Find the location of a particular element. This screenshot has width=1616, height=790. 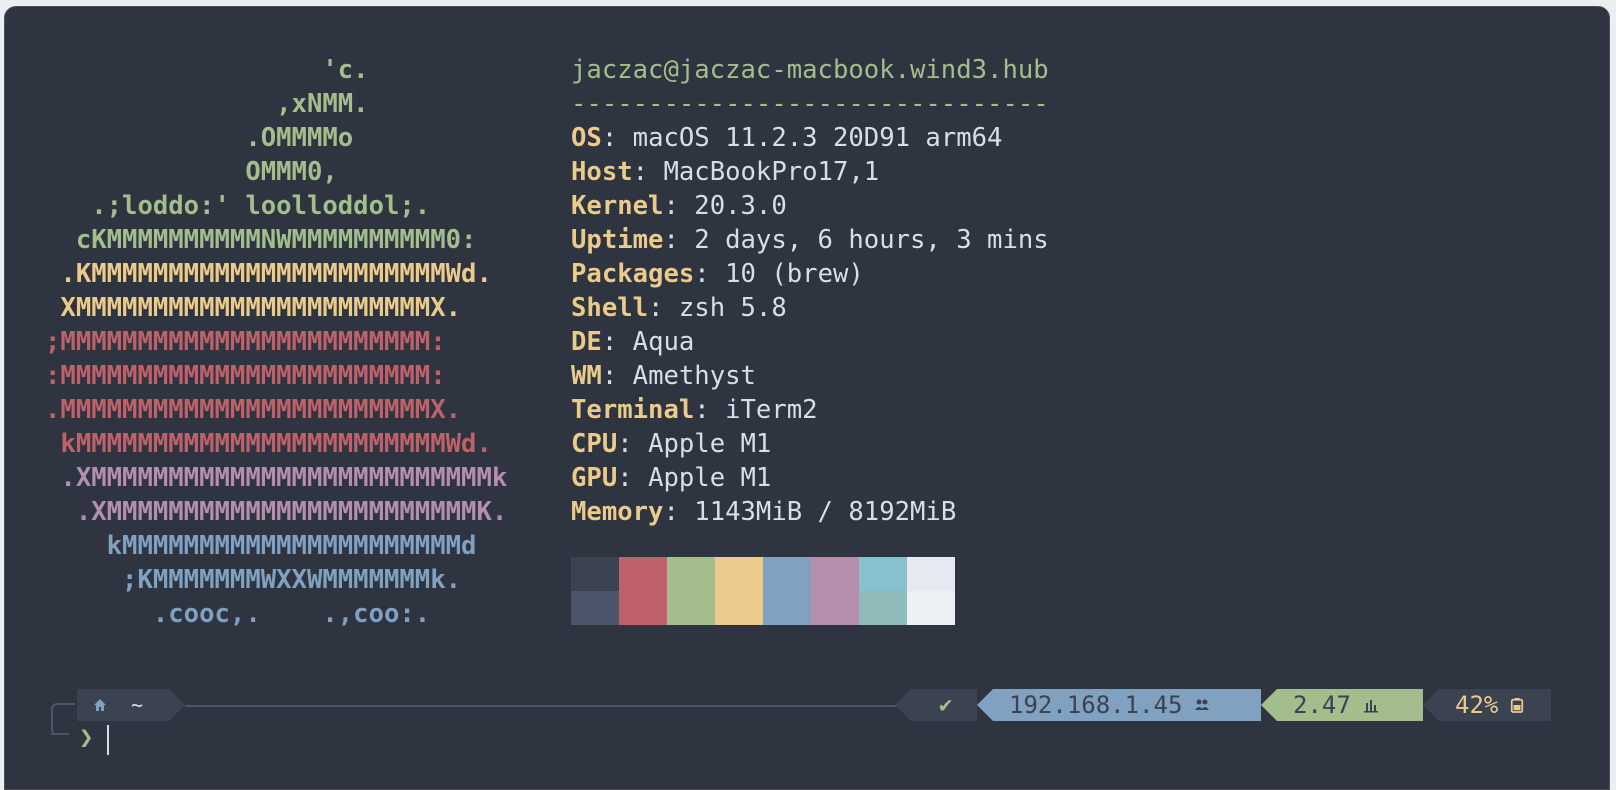

color-palette is located at coordinates (763, 591).